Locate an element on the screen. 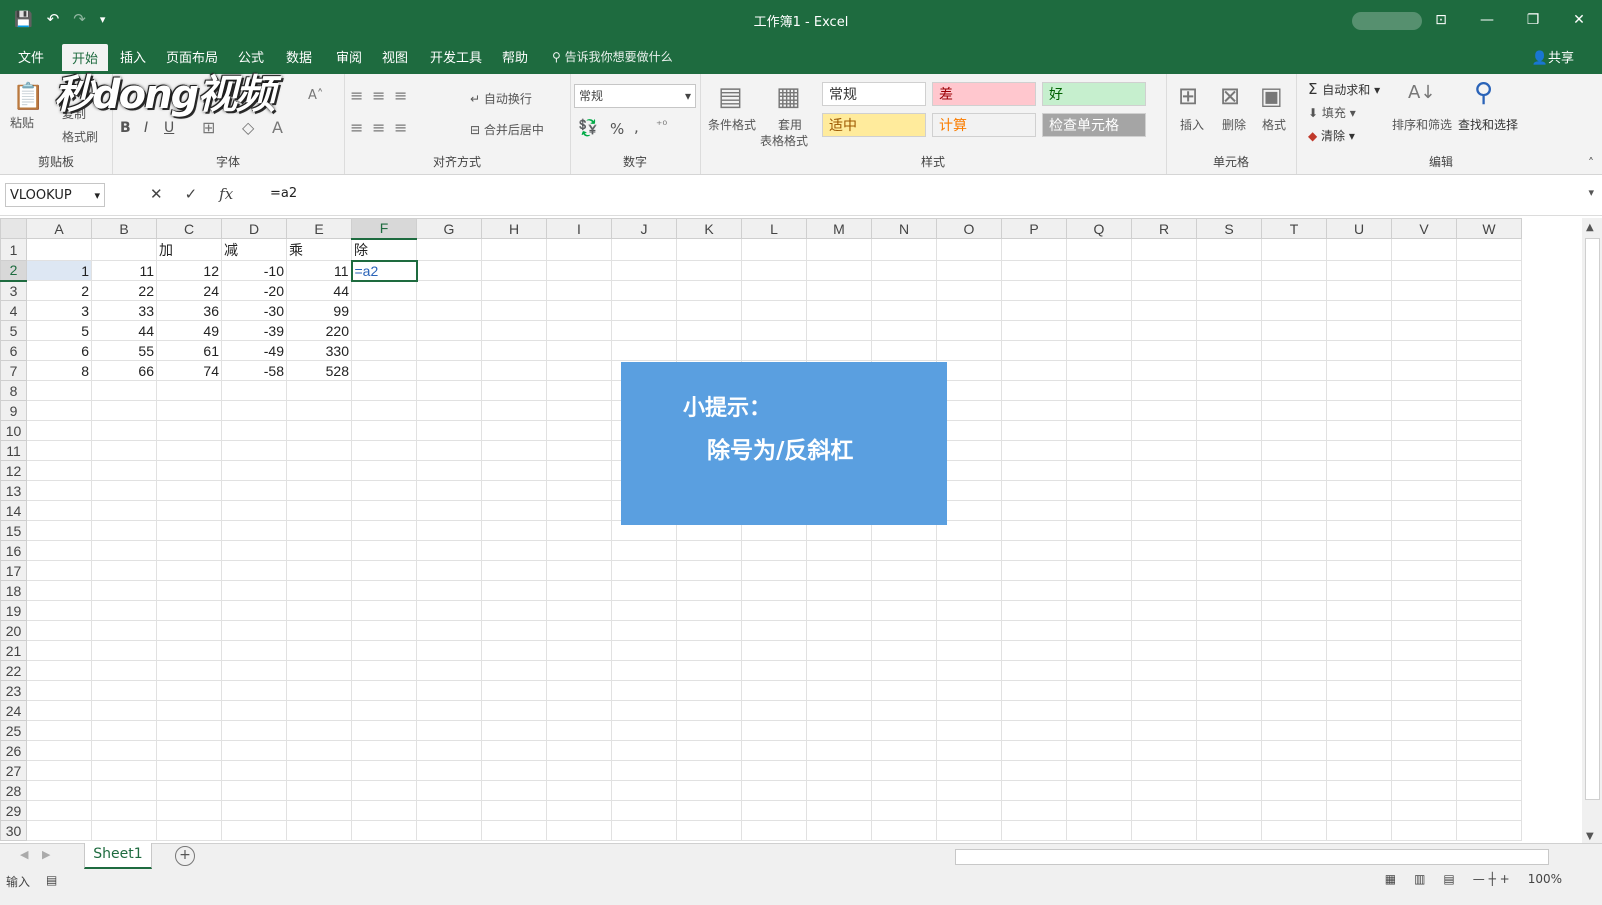 The height and width of the screenshot is (905, 1602). cell-o18 is located at coordinates (969, 590).